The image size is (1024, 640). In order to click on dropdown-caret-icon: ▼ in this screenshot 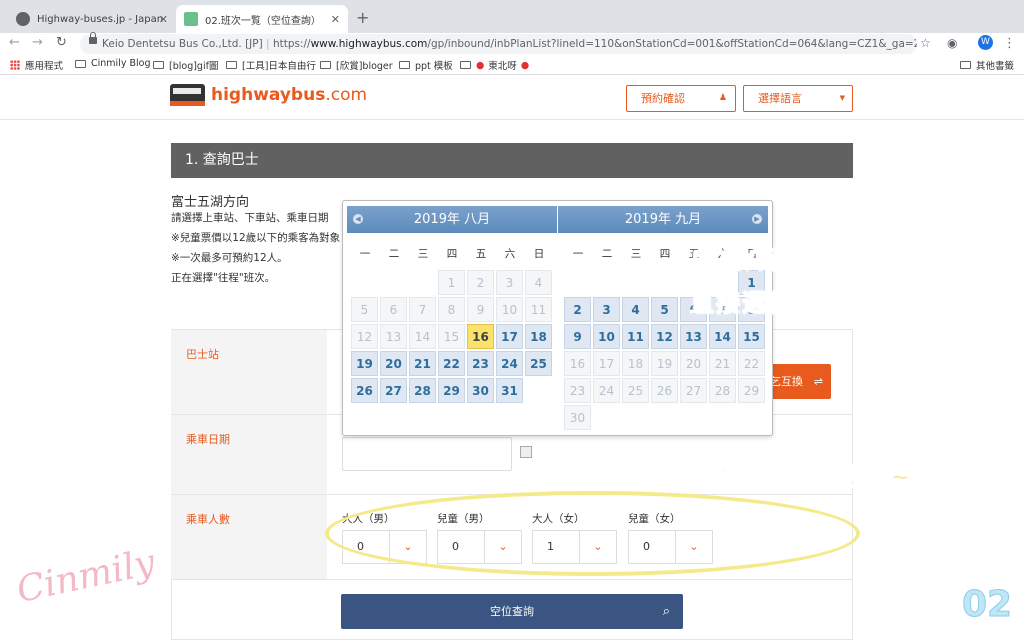, I will do `click(842, 98)`.